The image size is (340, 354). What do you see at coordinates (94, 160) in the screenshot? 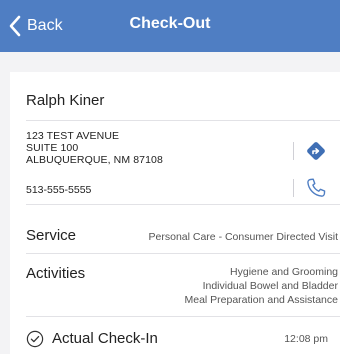
I see `address-line-3: ALBUQUERQUE, NM 87108` at bounding box center [94, 160].